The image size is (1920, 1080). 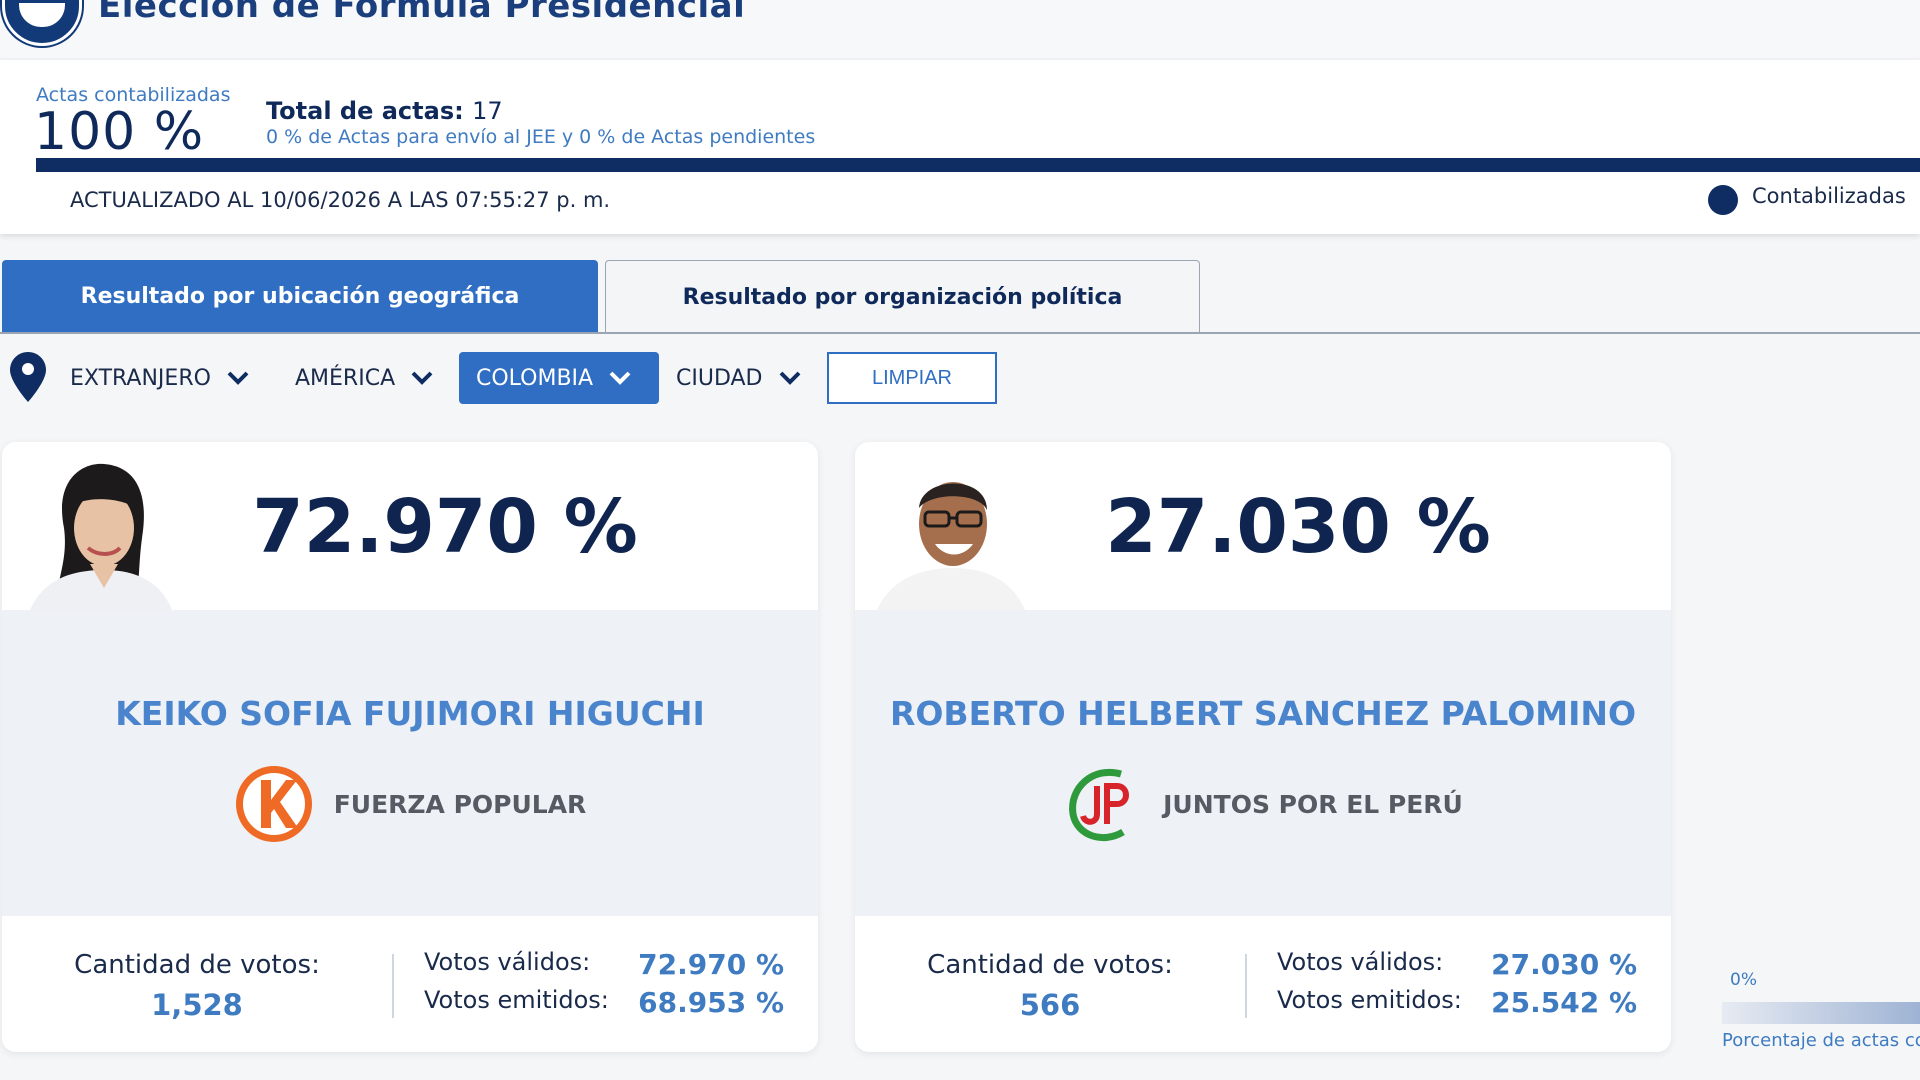 What do you see at coordinates (487, 111) in the screenshot?
I see `total-actas-value: 17` at bounding box center [487, 111].